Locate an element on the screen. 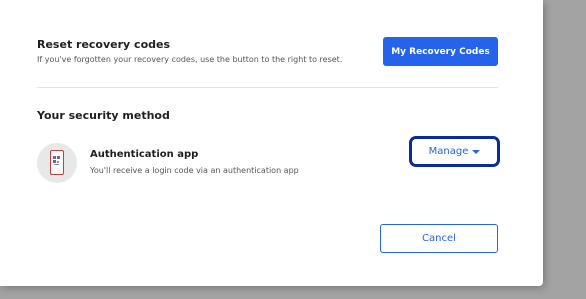 The height and width of the screenshot is (299, 586). section-divider is located at coordinates (267, 87).